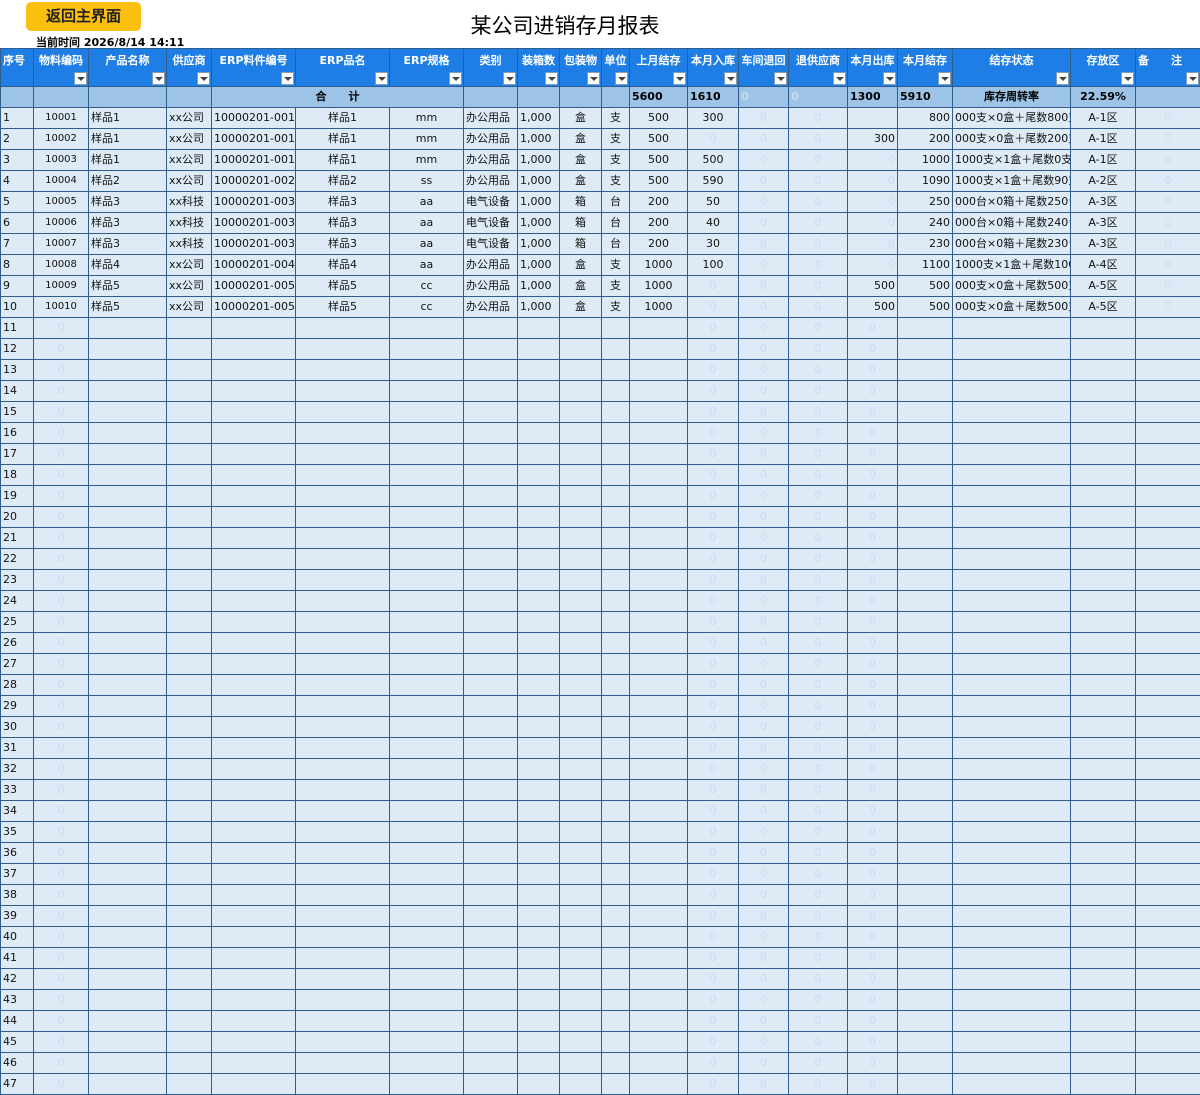  I want to click on cell-in: 40, so click(713, 223).